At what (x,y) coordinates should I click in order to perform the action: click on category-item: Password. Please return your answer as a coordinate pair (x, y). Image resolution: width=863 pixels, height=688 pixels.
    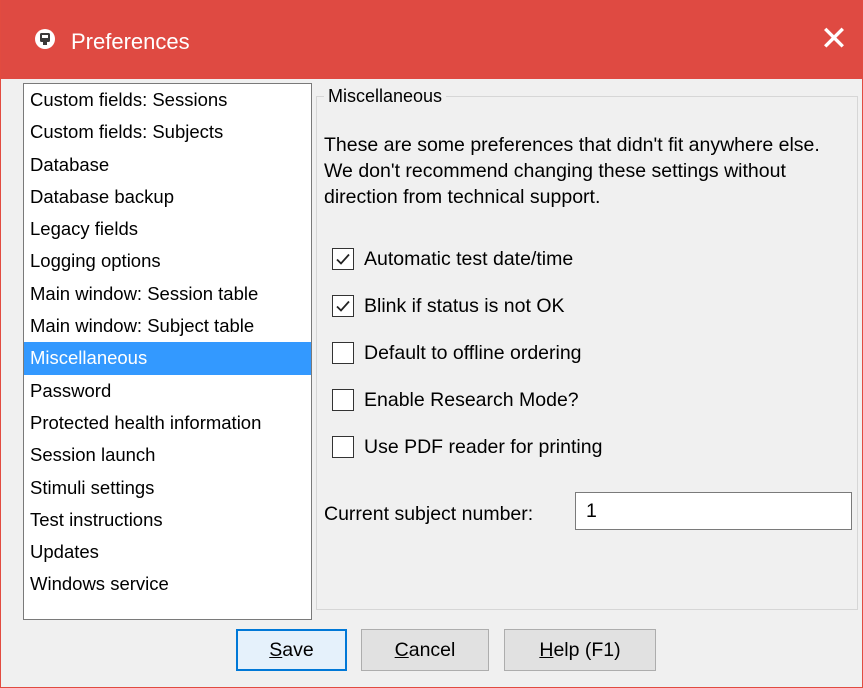
    Looking at the image, I should click on (167, 391).